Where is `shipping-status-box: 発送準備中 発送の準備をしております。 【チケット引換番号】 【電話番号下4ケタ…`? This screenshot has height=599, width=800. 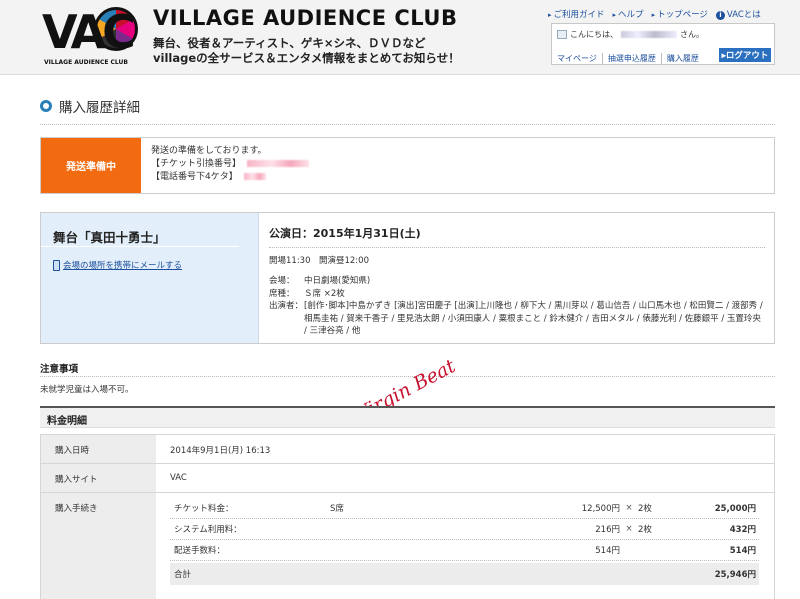 shipping-status-box: 発送準備中 発送の準備をしております。 【チケット引換番号】 【電話番号下4ケタ… is located at coordinates (407, 165).